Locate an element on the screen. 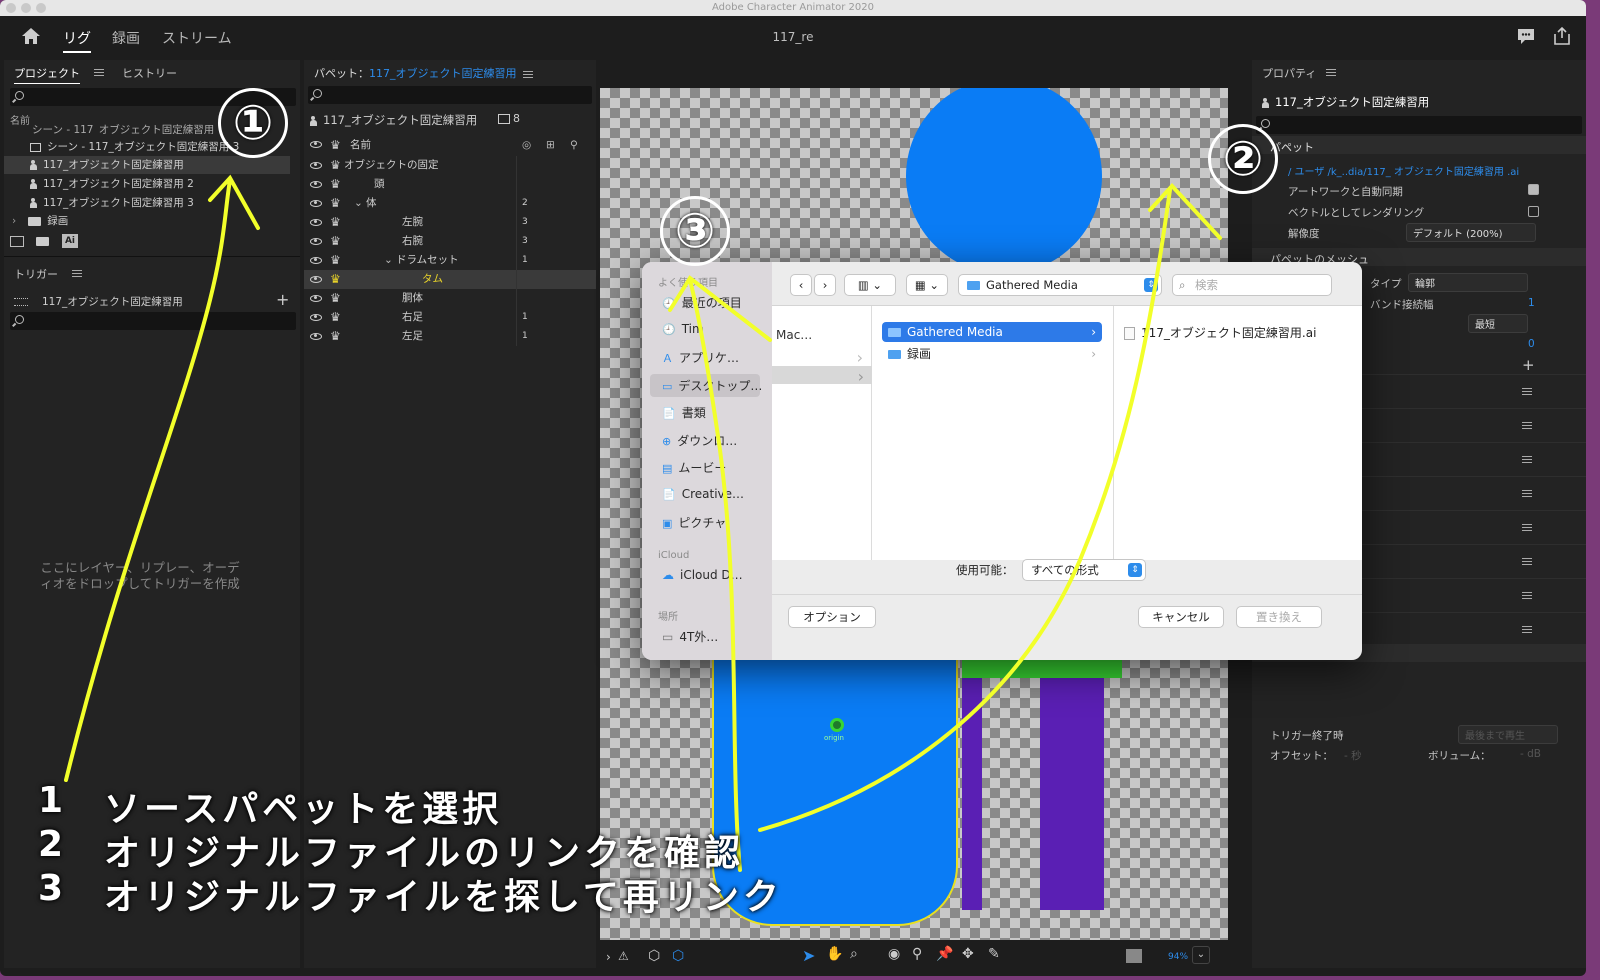  format-dropdown: すべての形式 ⇕ is located at coordinates (1084, 570).